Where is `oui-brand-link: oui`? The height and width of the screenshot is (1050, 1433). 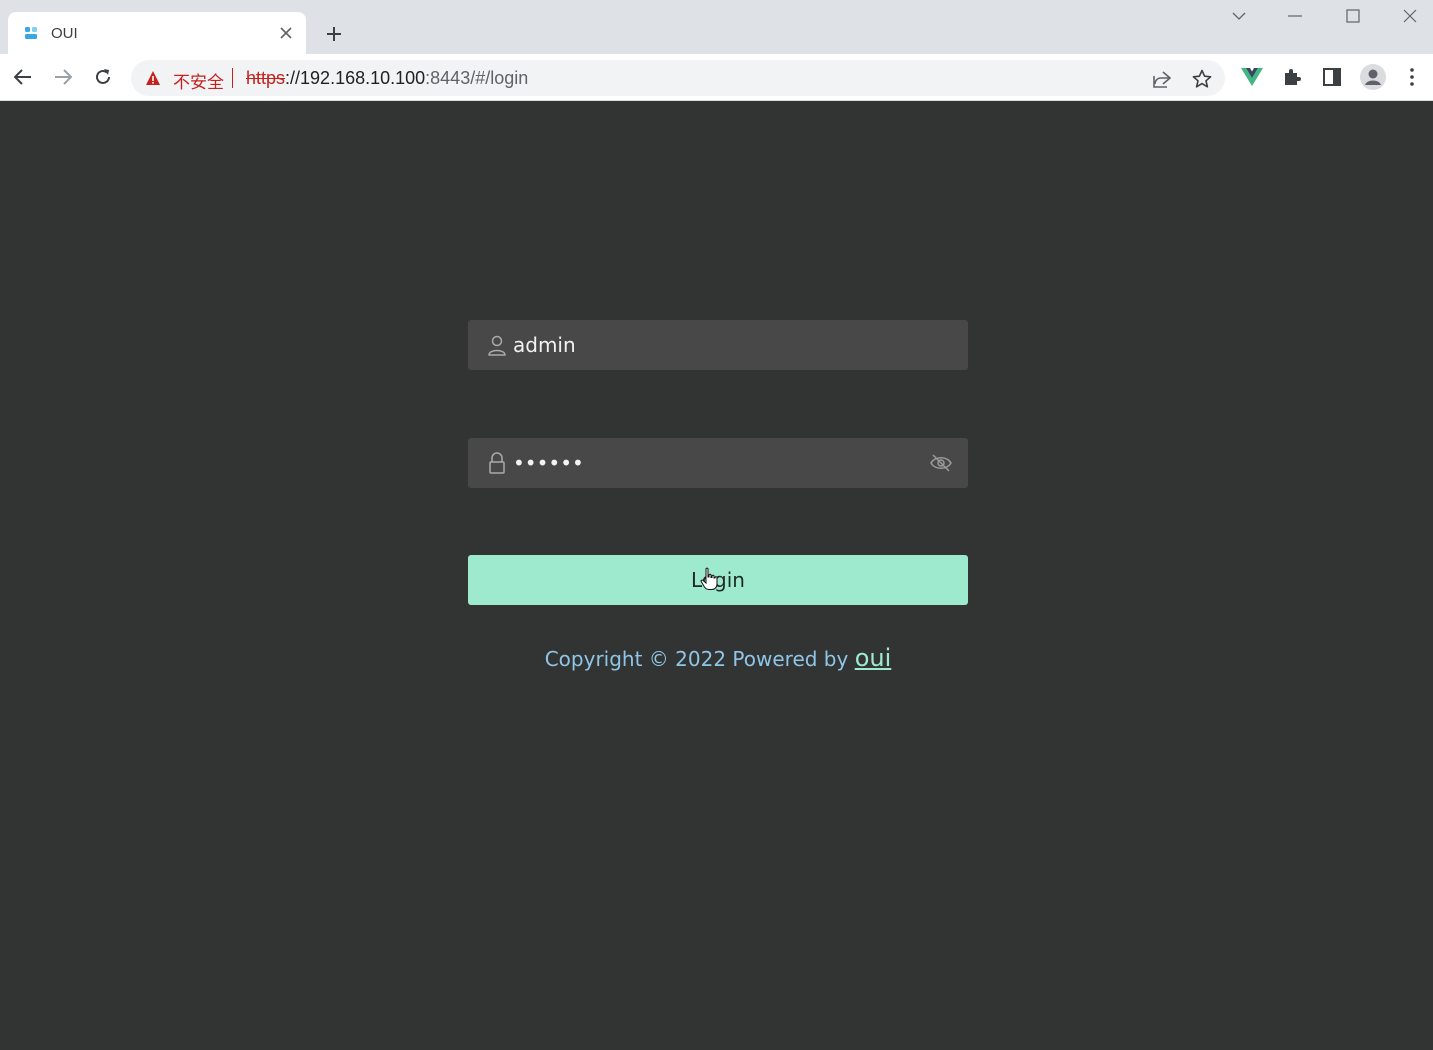
oui-brand-link: oui is located at coordinates (873, 658).